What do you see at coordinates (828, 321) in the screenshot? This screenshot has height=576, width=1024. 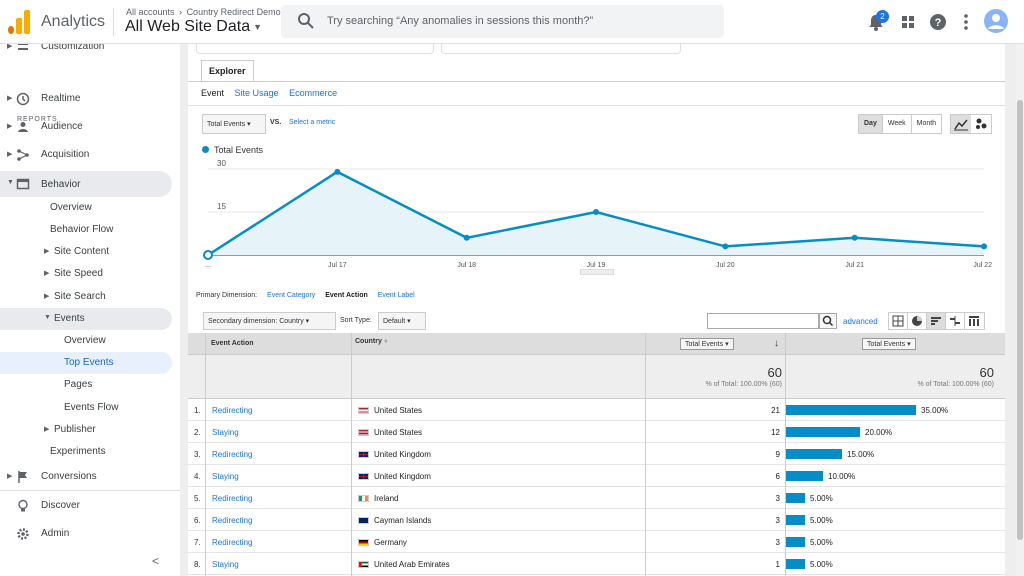 I see `table-search-button` at bounding box center [828, 321].